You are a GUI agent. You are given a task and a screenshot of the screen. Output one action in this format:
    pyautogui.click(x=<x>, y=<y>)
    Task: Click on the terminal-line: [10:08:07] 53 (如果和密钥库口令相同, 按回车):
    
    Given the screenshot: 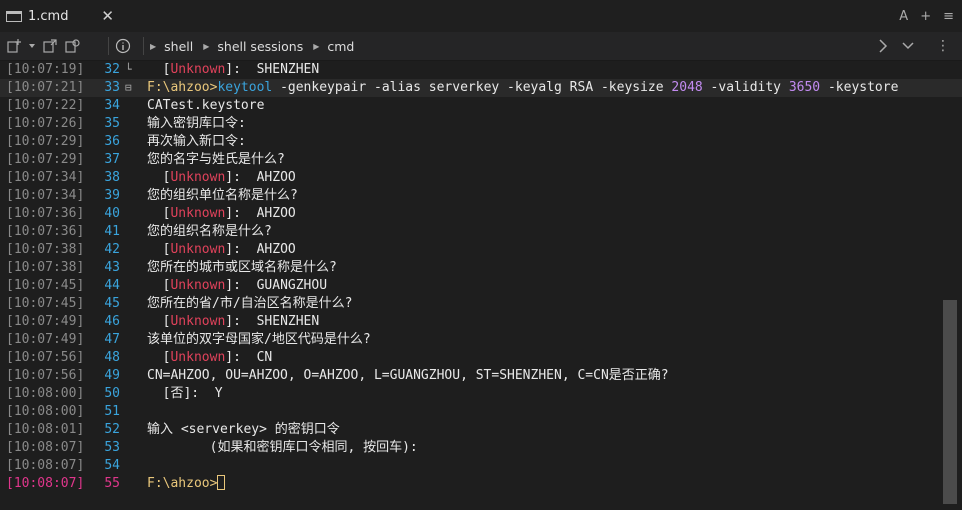 What is the action you would take?
    pyautogui.click(x=481, y=448)
    